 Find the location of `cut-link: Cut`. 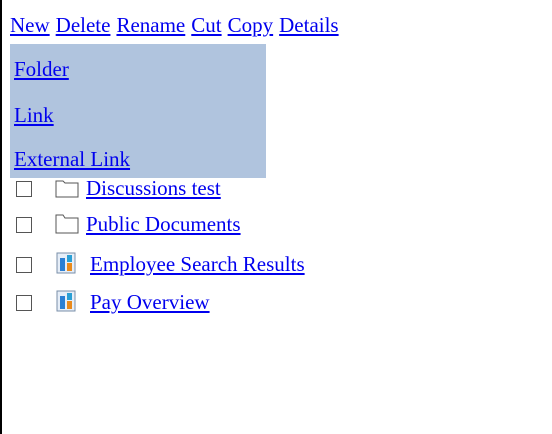

cut-link: Cut is located at coordinates (206, 25).